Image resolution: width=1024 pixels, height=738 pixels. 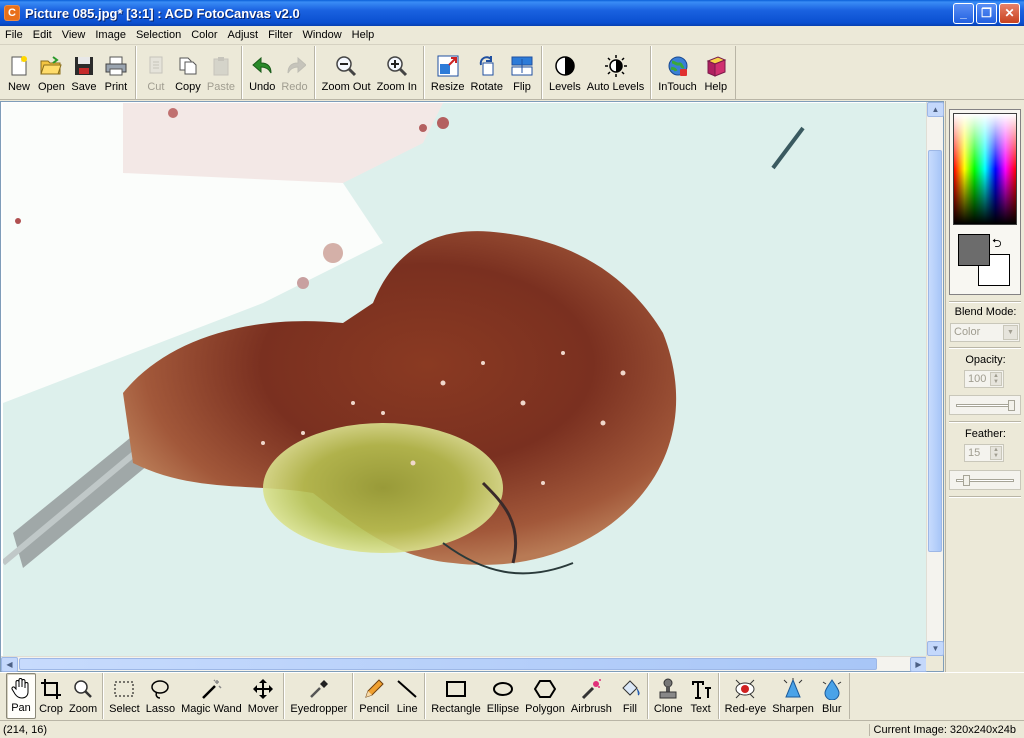 What do you see at coordinates (407, 689) in the screenshot?
I see `line-icon` at bounding box center [407, 689].